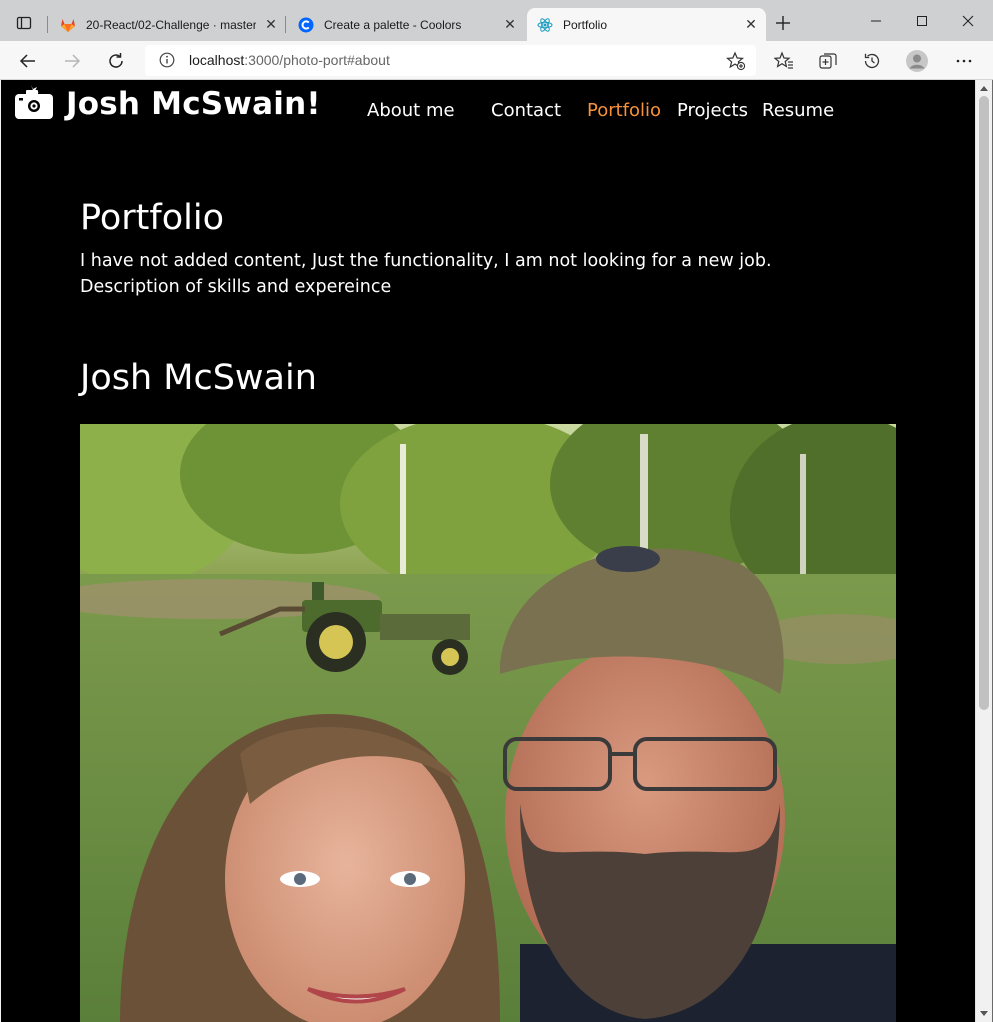 This screenshot has height=1022, width=993. I want to click on scroll-down-icon, so click(984, 1013).